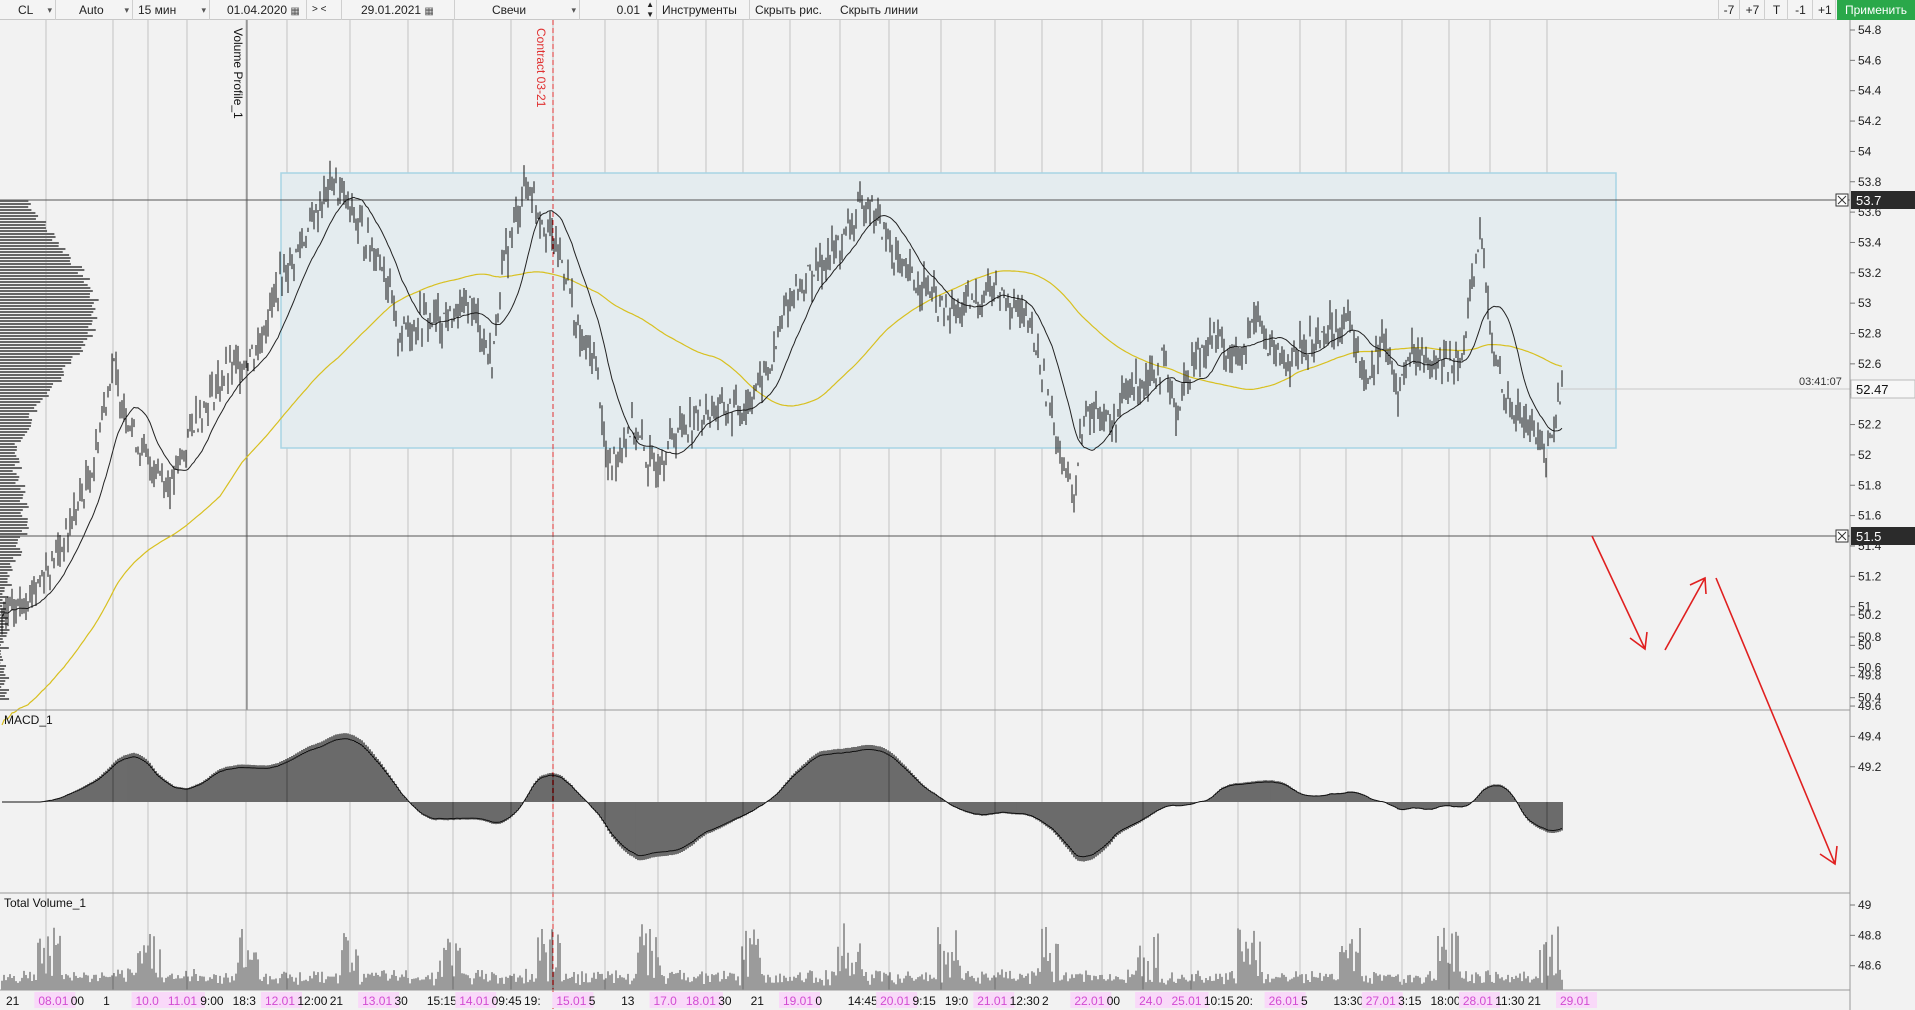  Describe the element at coordinates (1187, 1001) in the screenshot. I see `date-label: 25.01` at that location.